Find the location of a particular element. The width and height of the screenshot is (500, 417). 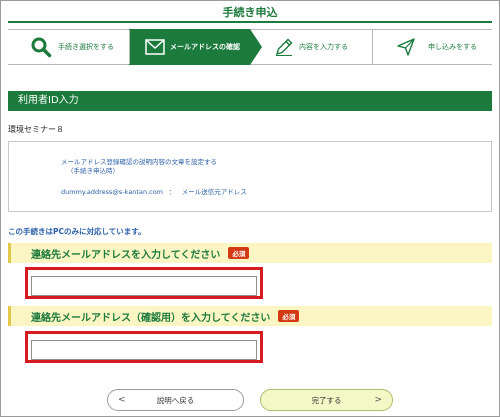

step-submit: 申し込みをする is located at coordinates (436, 47).